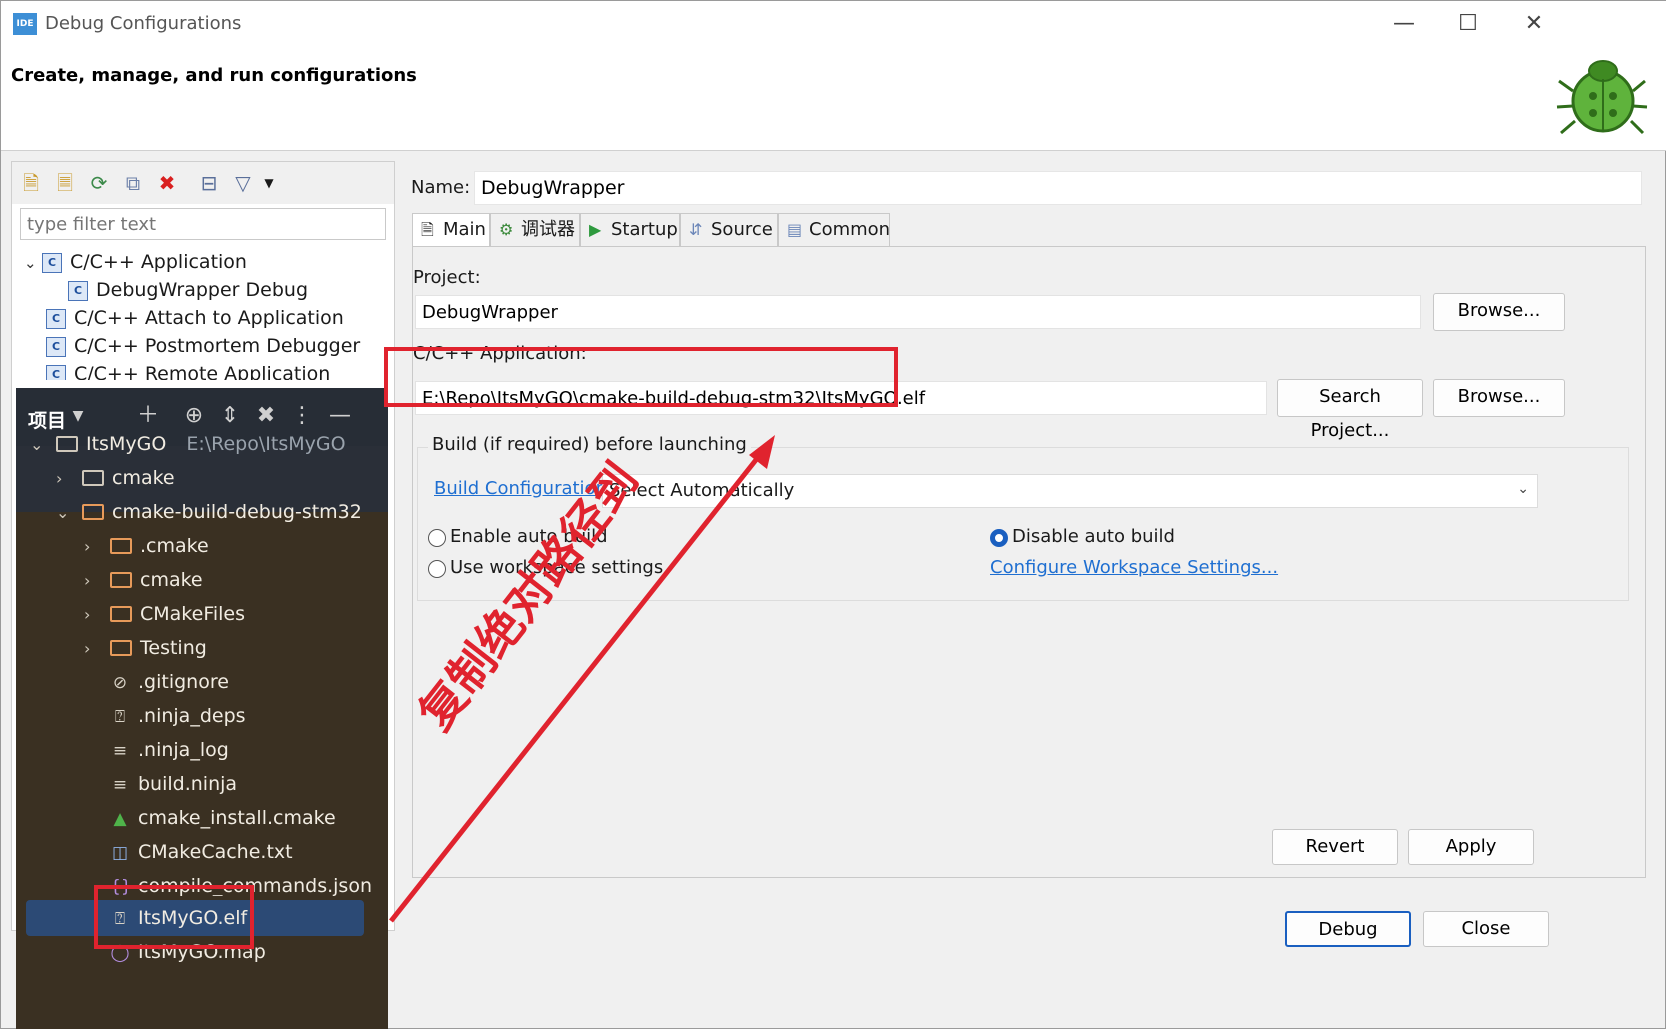 This screenshot has width=1666, height=1029. I want to click on play-icon: ▶, so click(595, 229).